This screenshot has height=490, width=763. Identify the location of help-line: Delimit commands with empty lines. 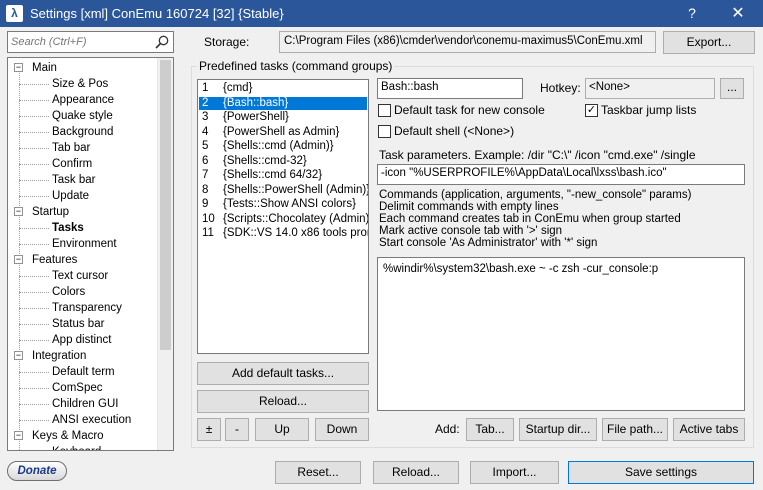
(469, 207).